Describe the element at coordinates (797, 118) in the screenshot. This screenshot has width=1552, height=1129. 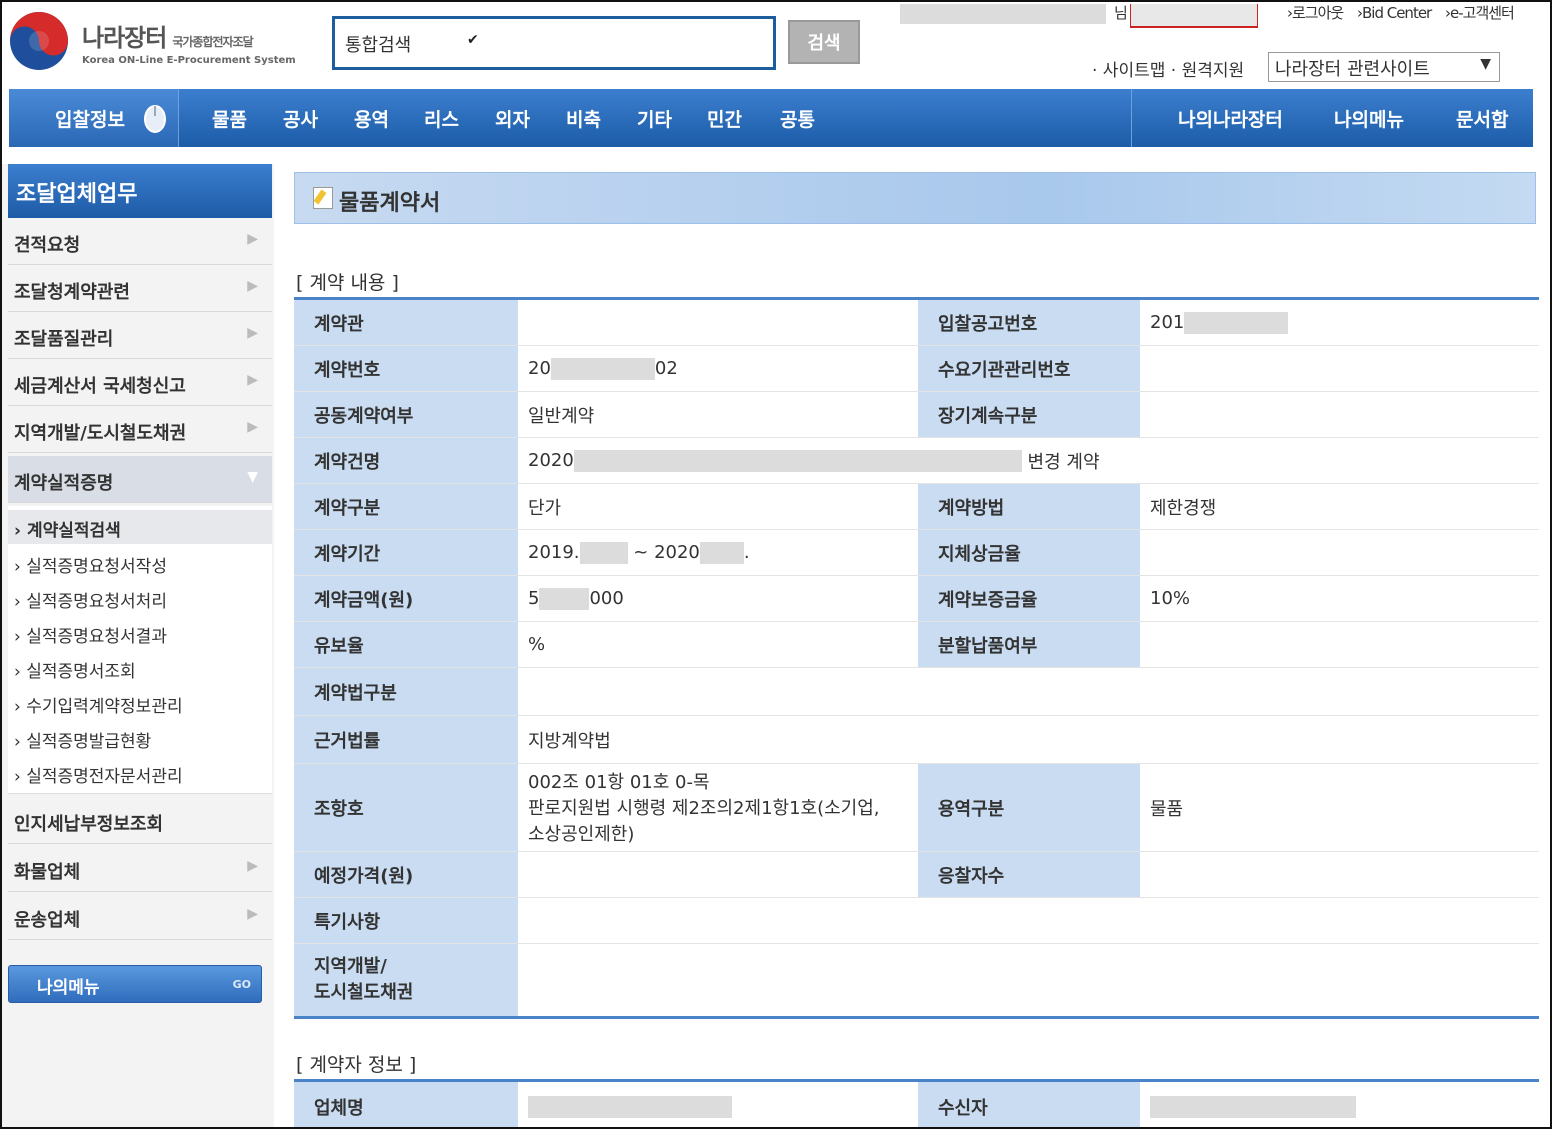
I see `nav-item-common: 공통` at that location.